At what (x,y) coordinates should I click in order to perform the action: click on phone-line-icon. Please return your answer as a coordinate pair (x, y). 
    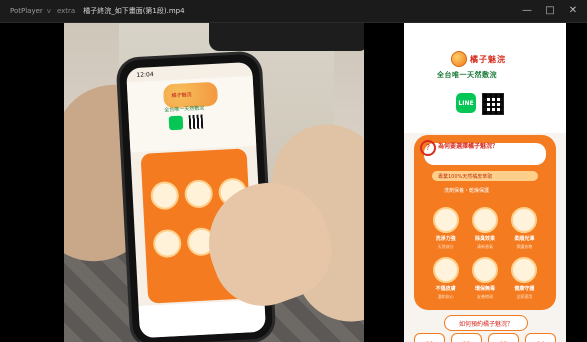
    Looking at the image, I should click on (176, 123).